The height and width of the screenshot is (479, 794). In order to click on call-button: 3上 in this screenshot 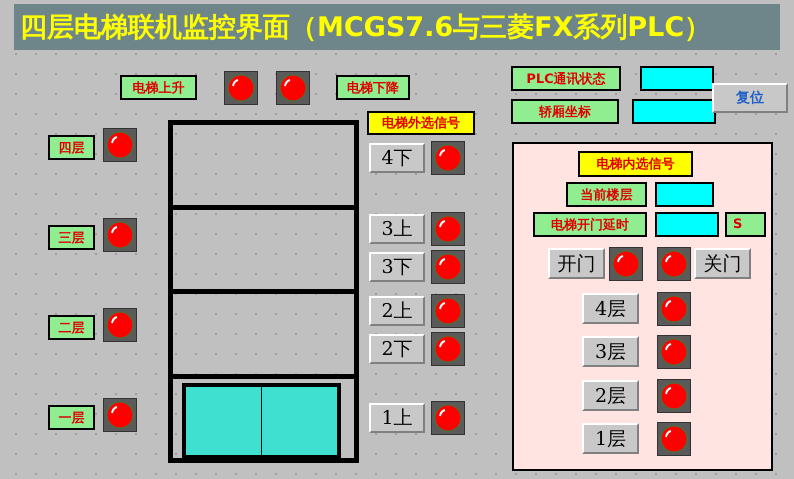, I will do `click(397, 229)`.